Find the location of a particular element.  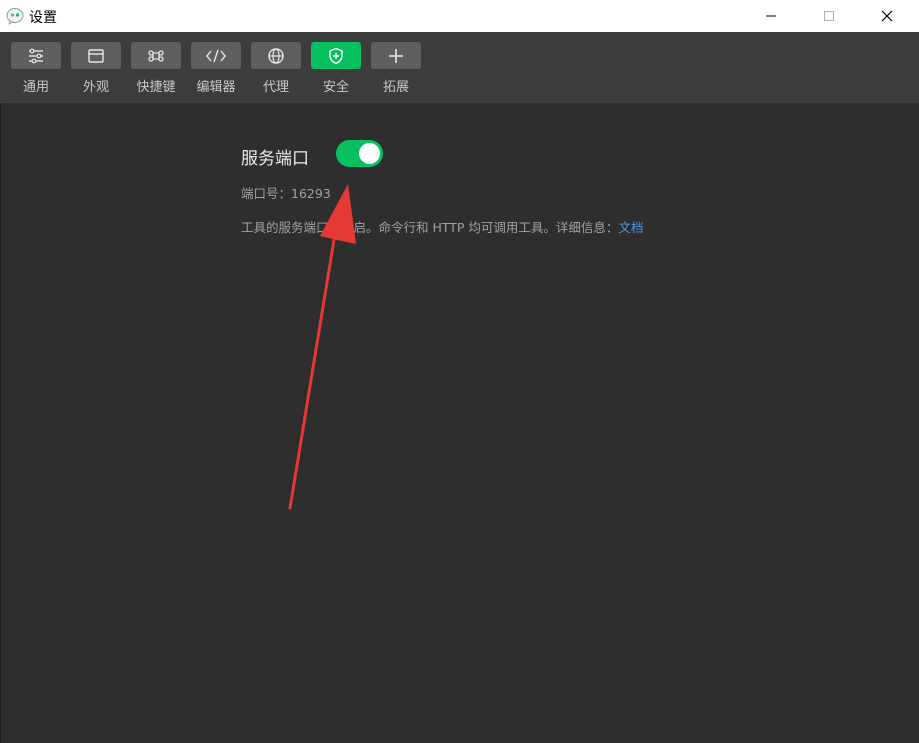

tab-general: 通用 is located at coordinates (36, 68).